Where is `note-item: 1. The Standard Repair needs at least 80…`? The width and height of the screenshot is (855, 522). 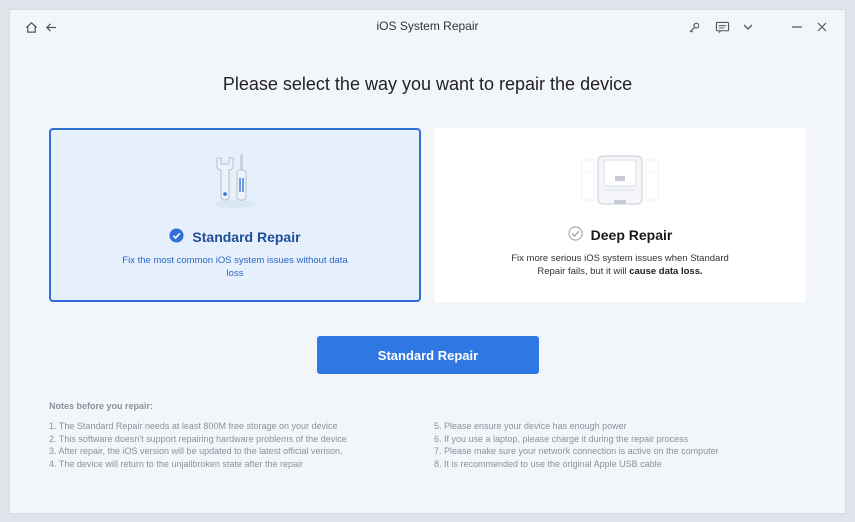 note-item: 1. The Standard Repair needs at least 80… is located at coordinates (193, 426).